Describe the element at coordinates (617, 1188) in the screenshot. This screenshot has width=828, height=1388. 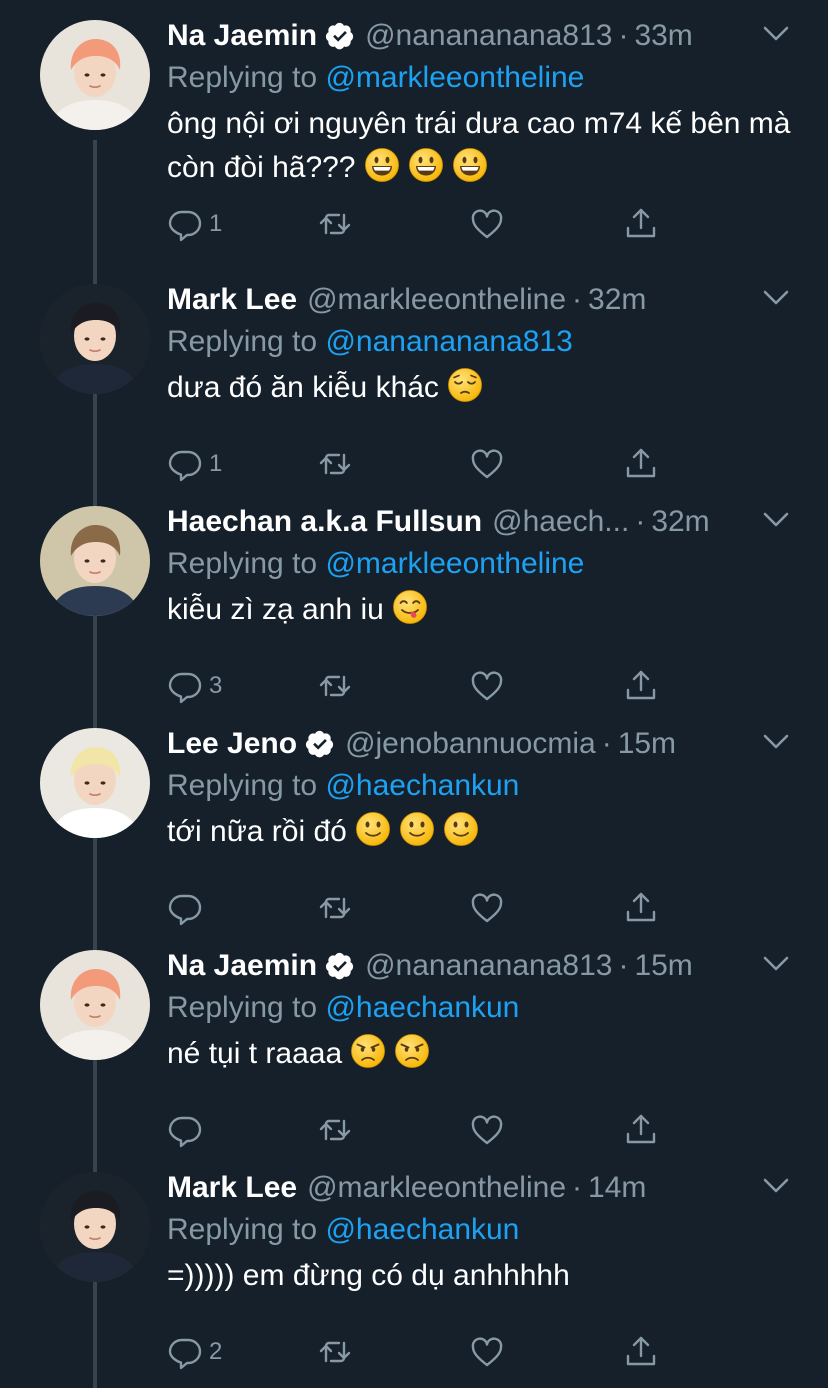
I see `timestamp: 14m` at that location.